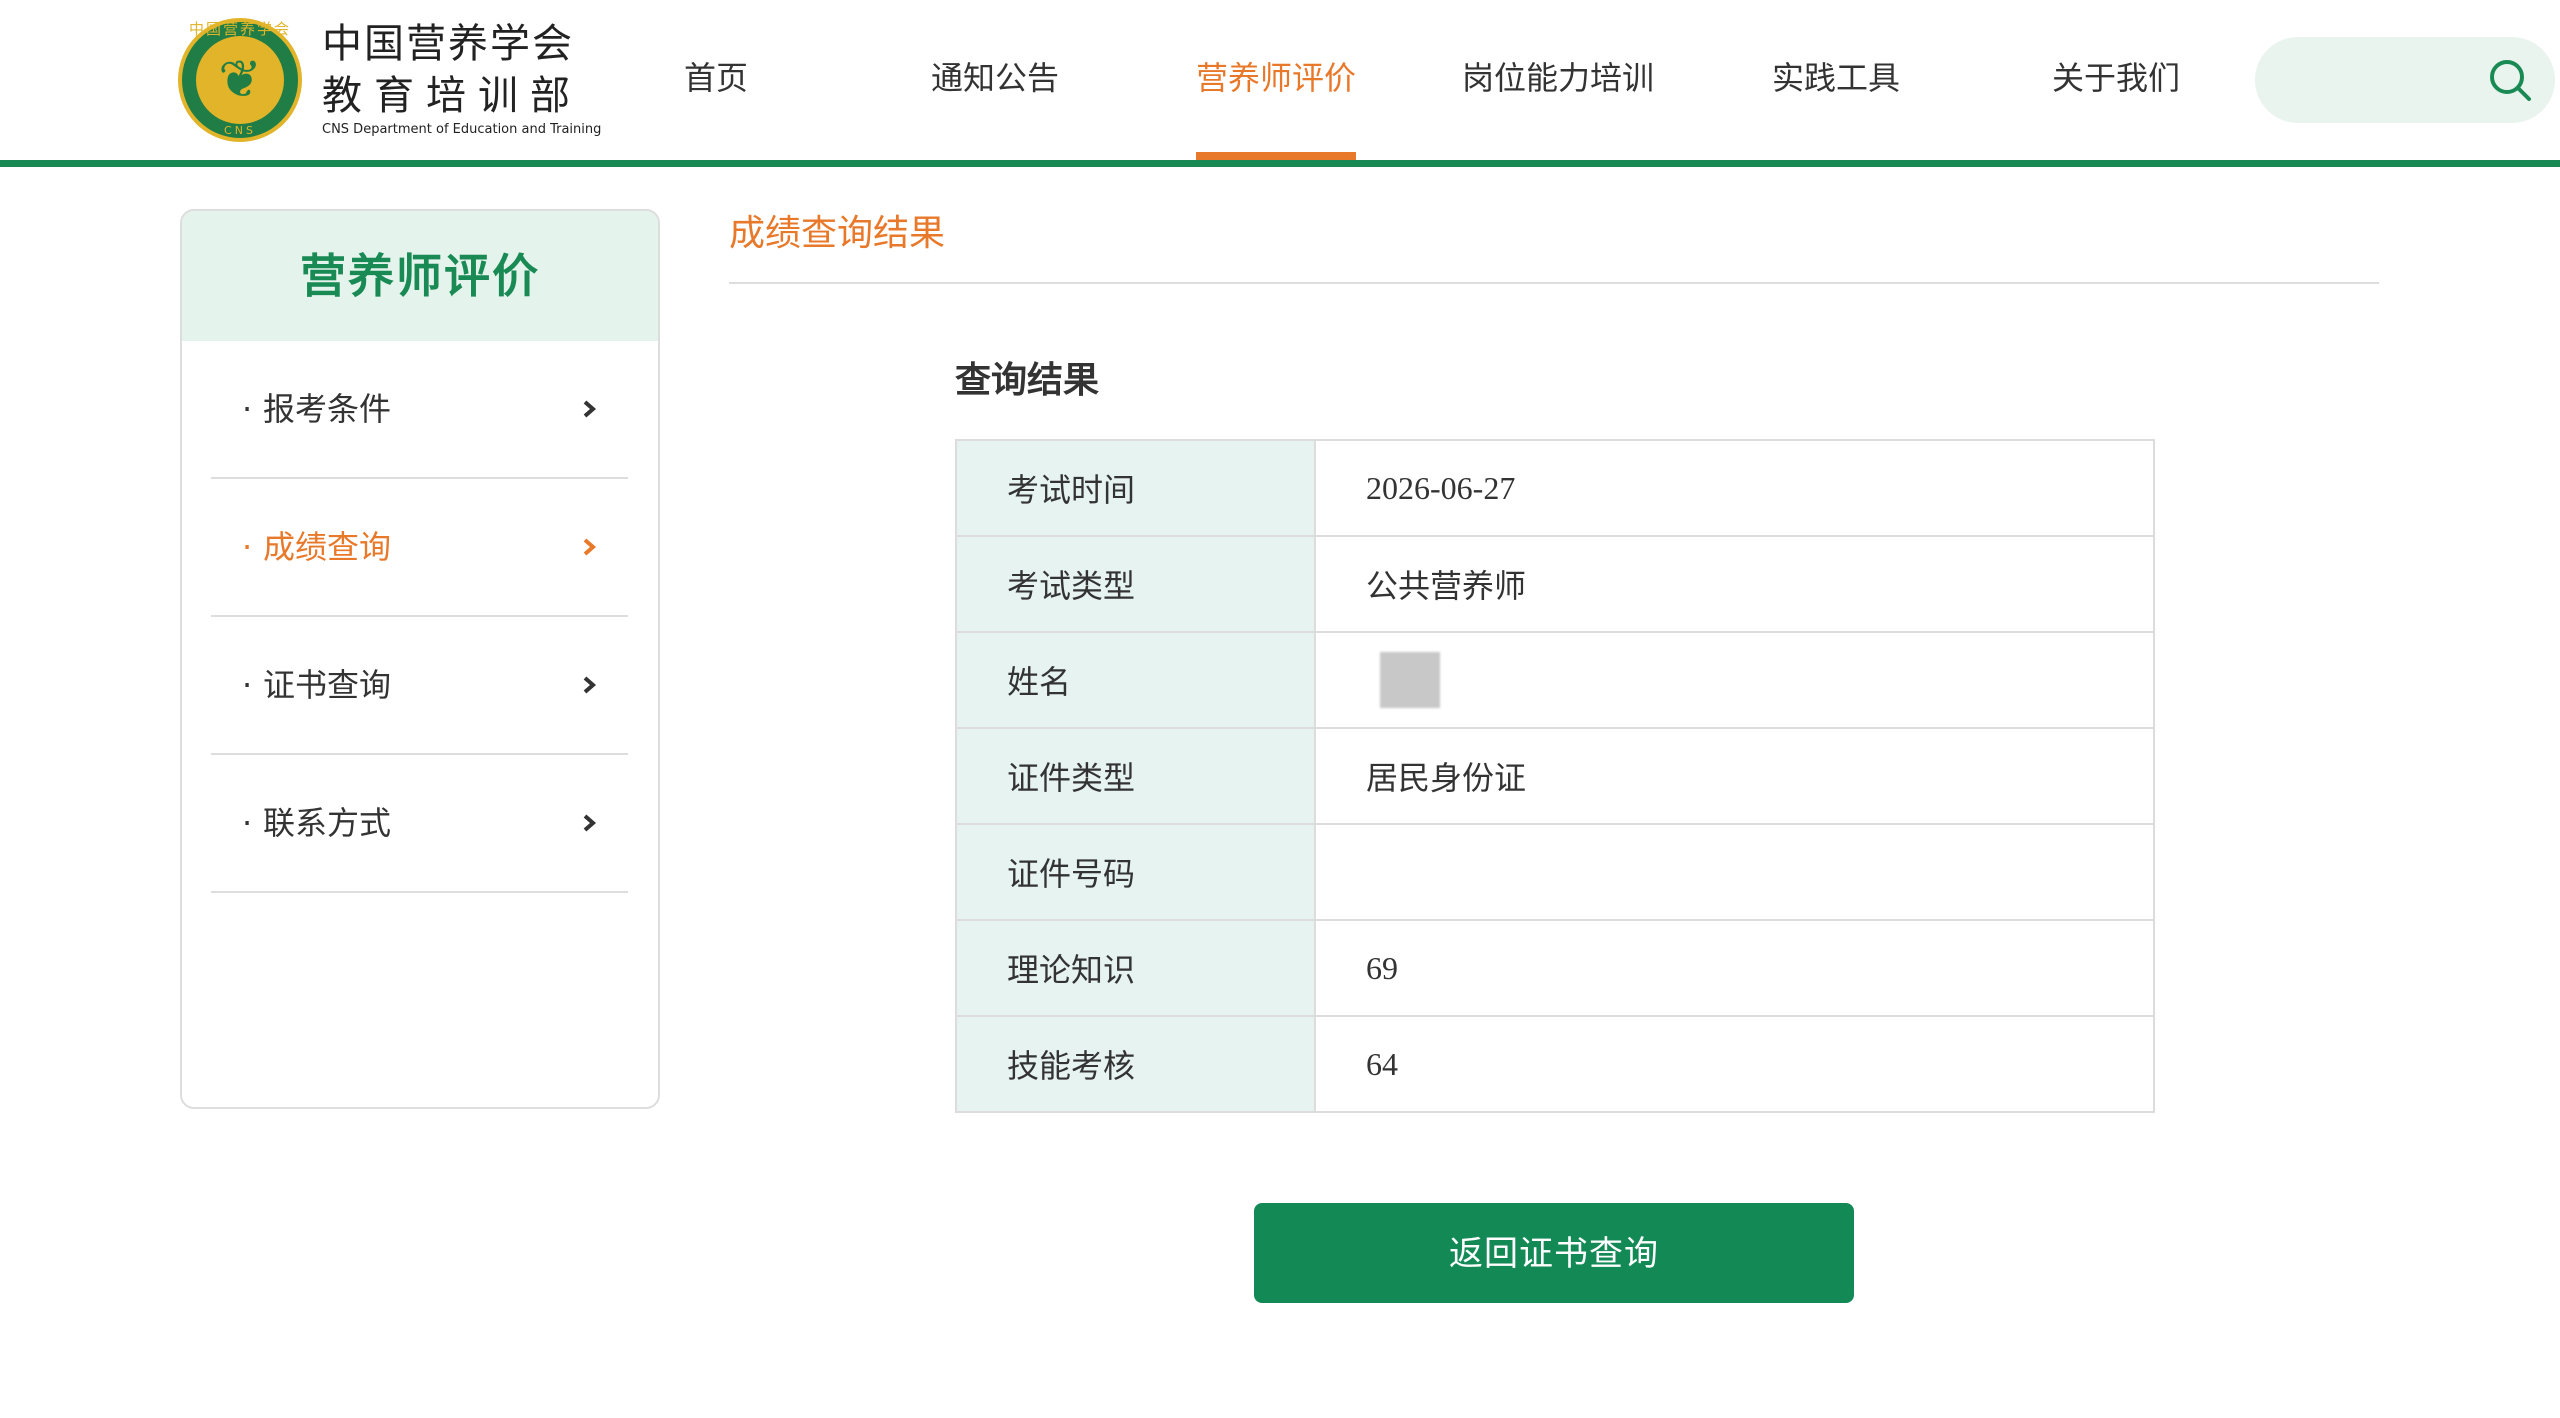 This screenshot has width=2560, height=1418. Describe the element at coordinates (327, 547) in the screenshot. I see `sidebar-item-label: 成绩查询` at that location.